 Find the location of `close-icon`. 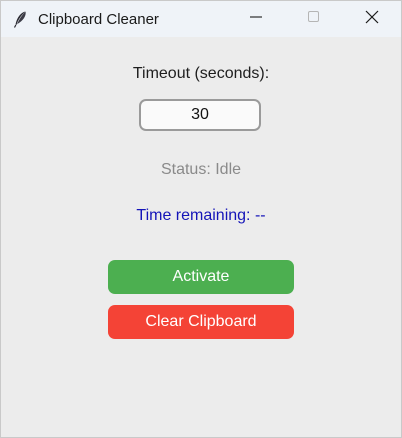

close-icon is located at coordinates (372, 19).